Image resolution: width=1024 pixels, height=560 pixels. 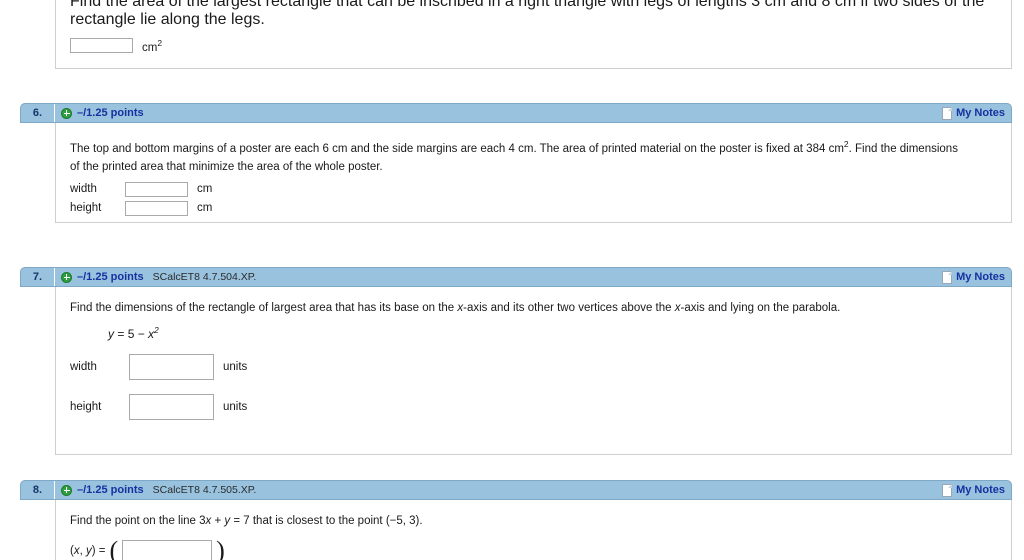 What do you see at coordinates (38, 113) in the screenshot?
I see `question-number: 6.` at bounding box center [38, 113].